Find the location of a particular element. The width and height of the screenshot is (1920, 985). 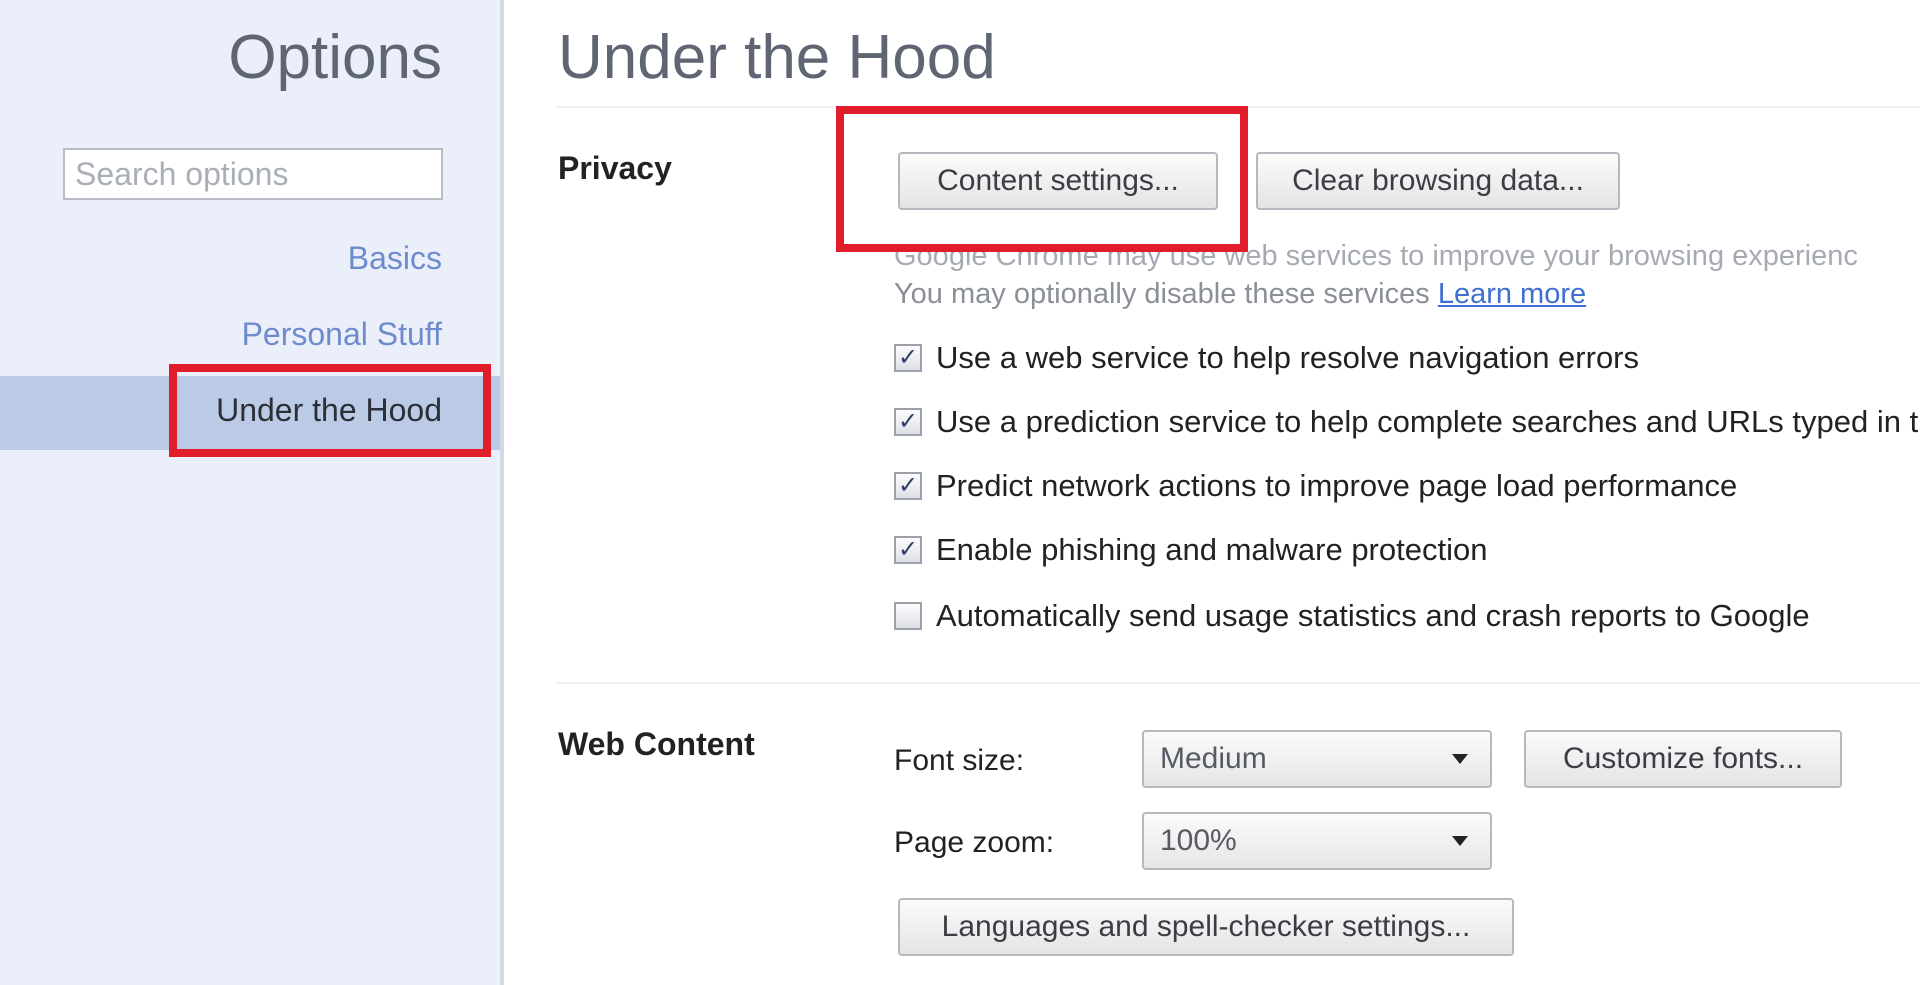

options-title: Options is located at coordinates (335, 57).